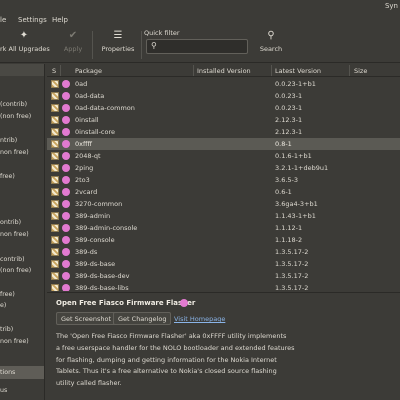 This screenshot has height=400, width=400. I want to click on table-row: 2ping 3.2.1-1+deb9u1, so click(223, 168).